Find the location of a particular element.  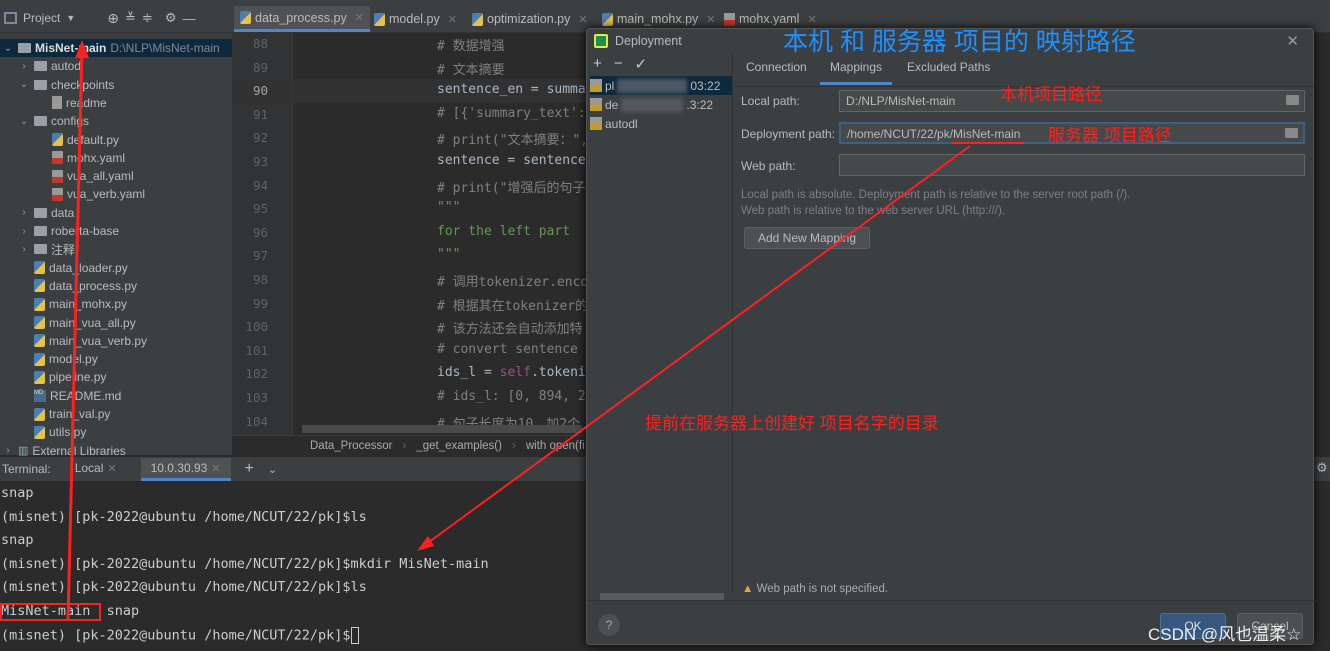

watermark: CSDN @风也温柔☆ is located at coordinates (1225, 634).